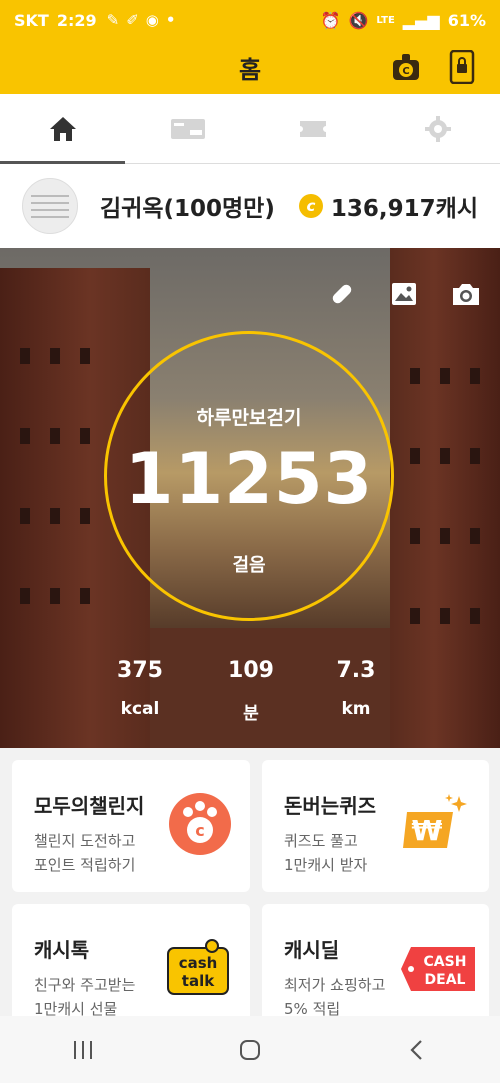 Image resolution: width=500 pixels, height=1083 pixels. I want to click on cashtalk-card: 캐시톡 친구와 주고받는 1만캐시 선물 cash talk, so click(131, 961).